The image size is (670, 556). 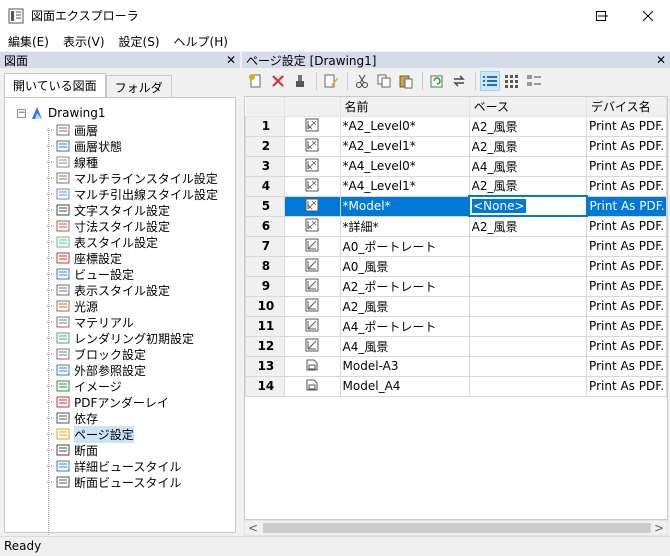 I want to click on tree-root: − Drawing1, so click(x=61, y=113).